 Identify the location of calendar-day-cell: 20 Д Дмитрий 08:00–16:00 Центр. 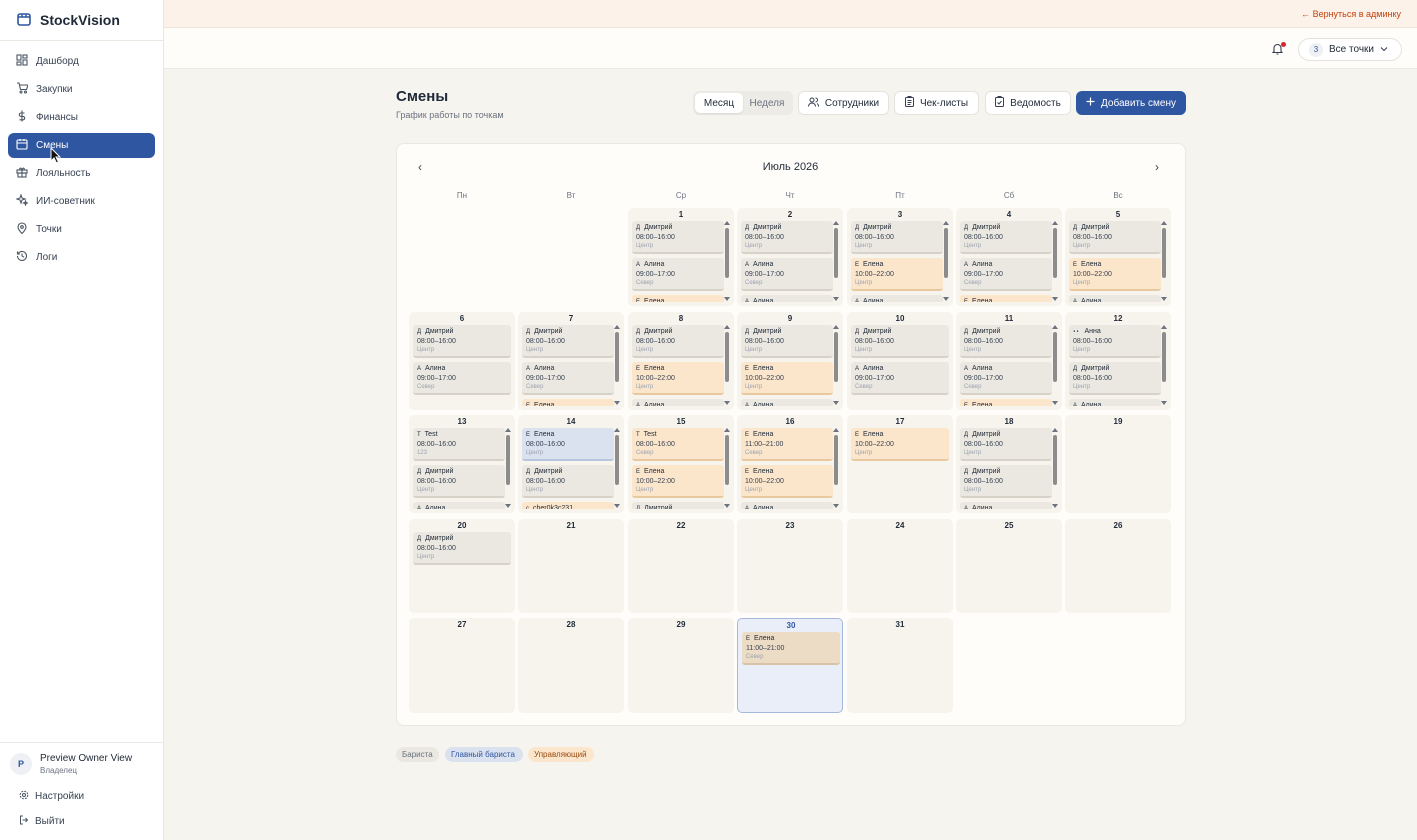
(462, 566).